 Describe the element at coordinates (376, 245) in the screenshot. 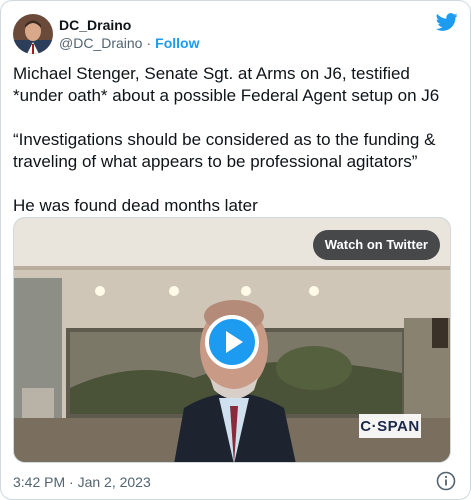

I see `watch-on-twitter-button: Watch on Twitter` at that location.